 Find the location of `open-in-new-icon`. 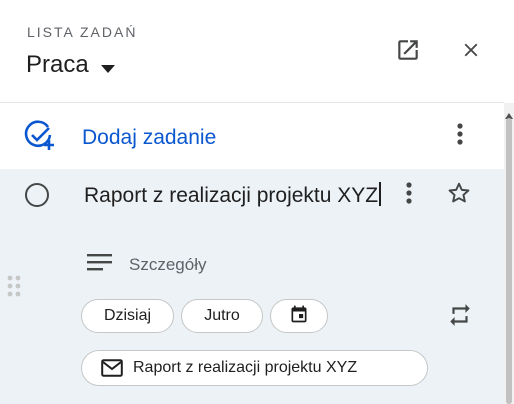

open-in-new-icon is located at coordinates (408, 52).